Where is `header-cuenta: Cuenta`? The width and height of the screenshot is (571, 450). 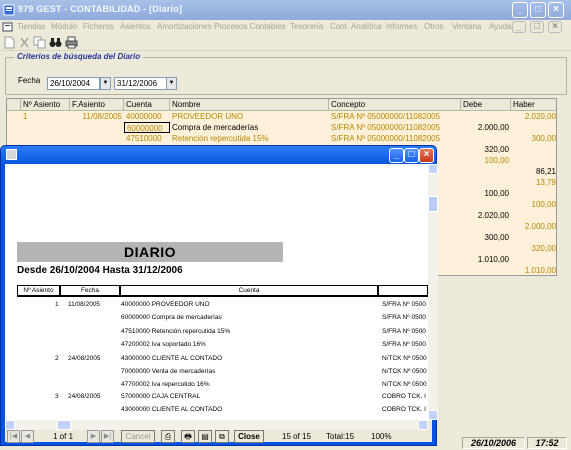
header-cuenta: Cuenta is located at coordinates (147, 105).